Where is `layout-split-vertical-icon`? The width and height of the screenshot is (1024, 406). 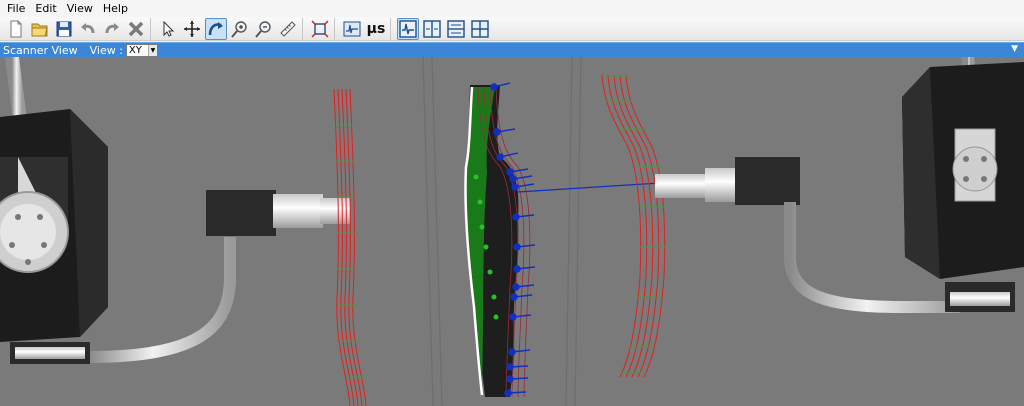
layout-split-vertical-icon is located at coordinates (432, 28).